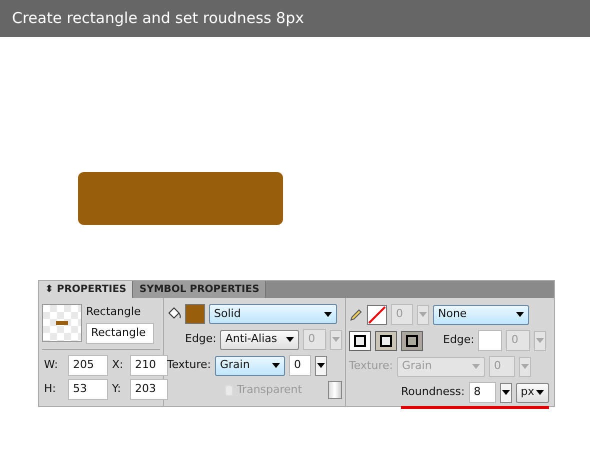 The height and width of the screenshot is (450, 590). Describe the element at coordinates (88, 389) in the screenshot. I see `input-field: 53` at that location.